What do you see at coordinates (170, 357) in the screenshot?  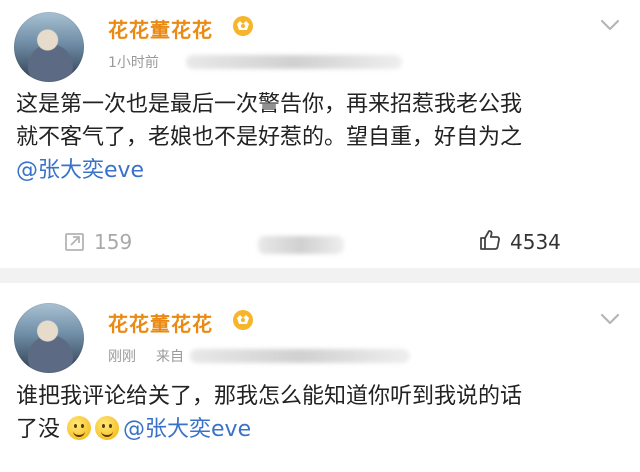 I see `source-prefix: 来自` at bounding box center [170, 357].